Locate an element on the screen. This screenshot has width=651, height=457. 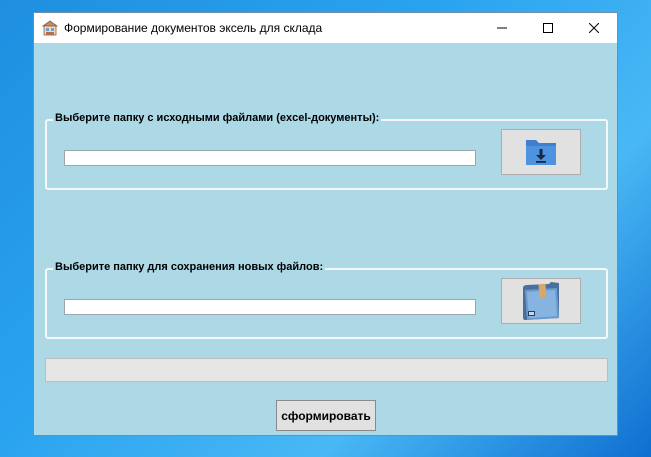
minimize-button is located at coordinates (502, 28).